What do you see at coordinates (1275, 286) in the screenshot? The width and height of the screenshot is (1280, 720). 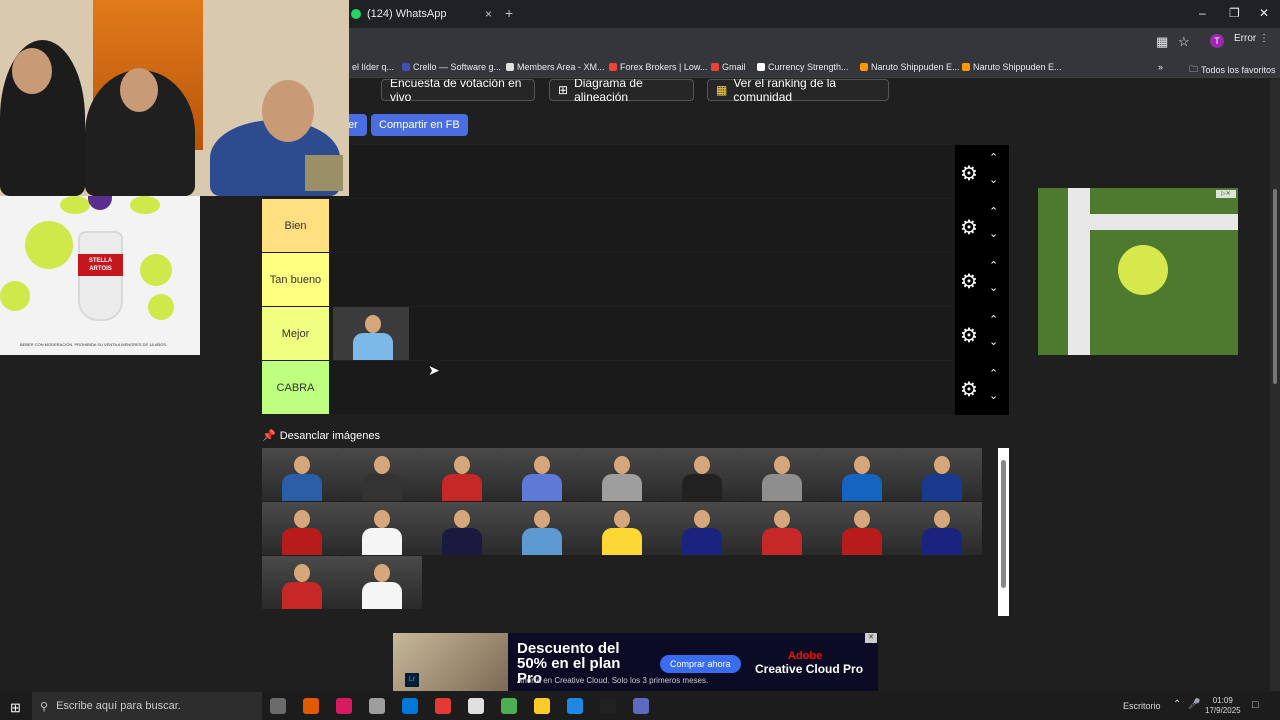 I see `page-scrollbar-thumb` at bounding box center [1275, 286].